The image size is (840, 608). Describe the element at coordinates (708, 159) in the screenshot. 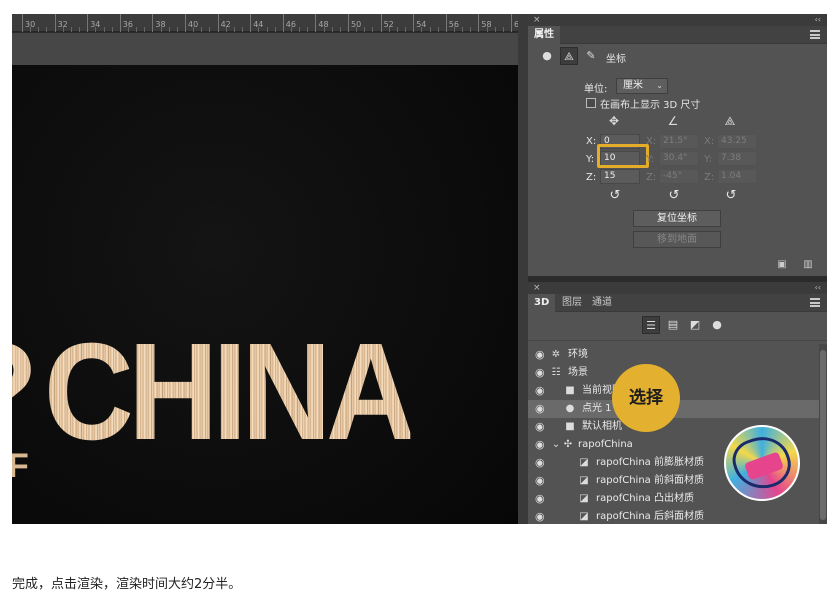

I see `scale-y-label: Y:` at that location.